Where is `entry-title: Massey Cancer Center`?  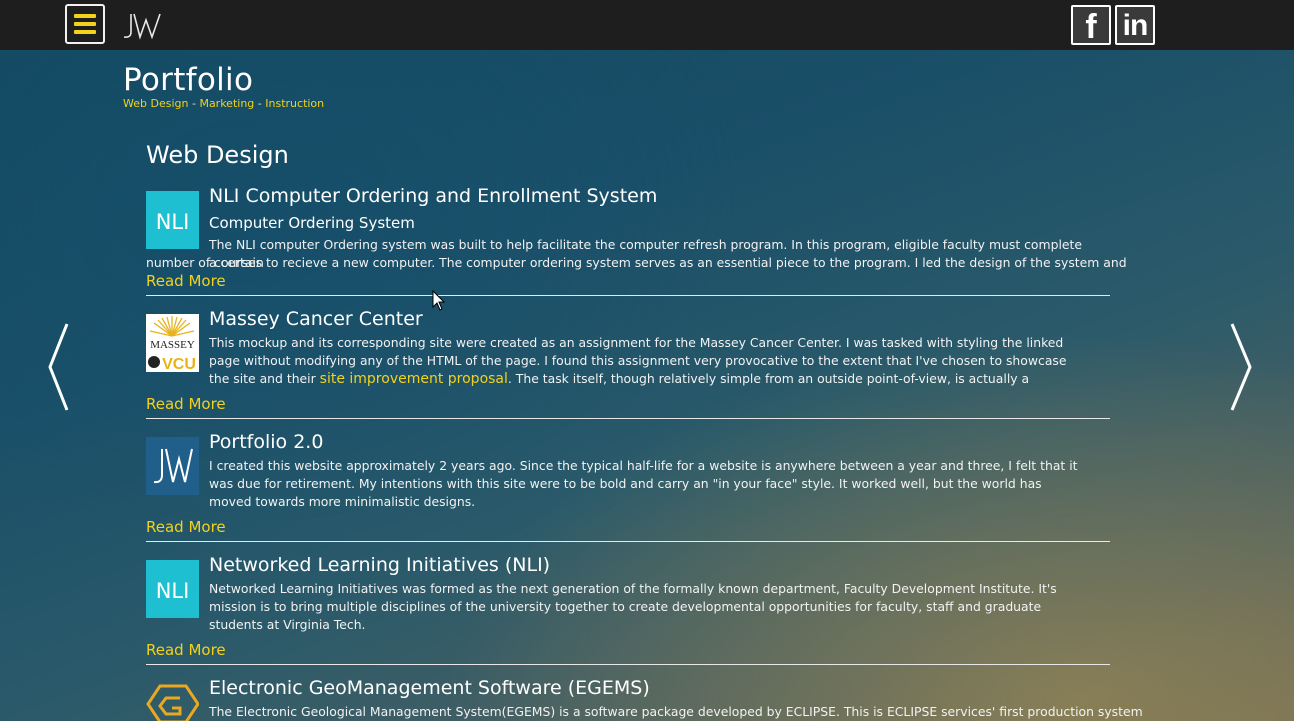 entry-title: Massey Cancer Center is located at coordinates (316, 319).